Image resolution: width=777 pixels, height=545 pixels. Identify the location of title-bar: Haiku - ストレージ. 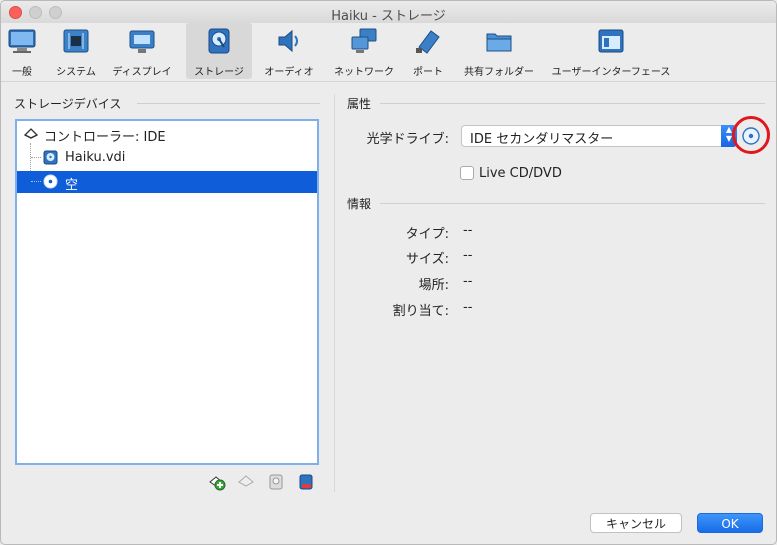
(388, 12).